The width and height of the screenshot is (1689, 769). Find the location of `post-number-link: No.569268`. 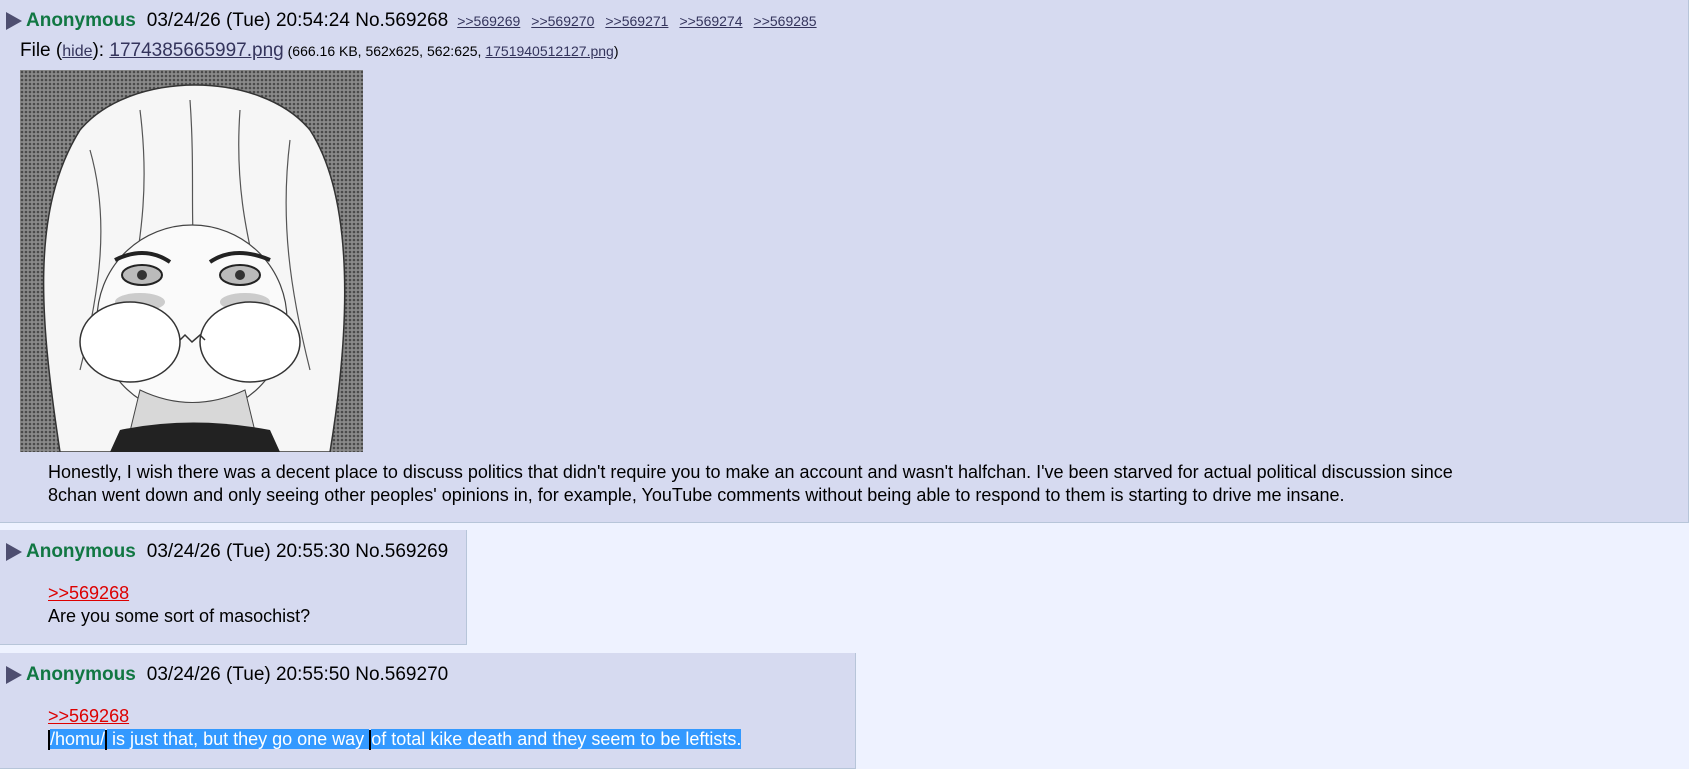

post-number-link: No.569268 is located at coordinates (401, 21).